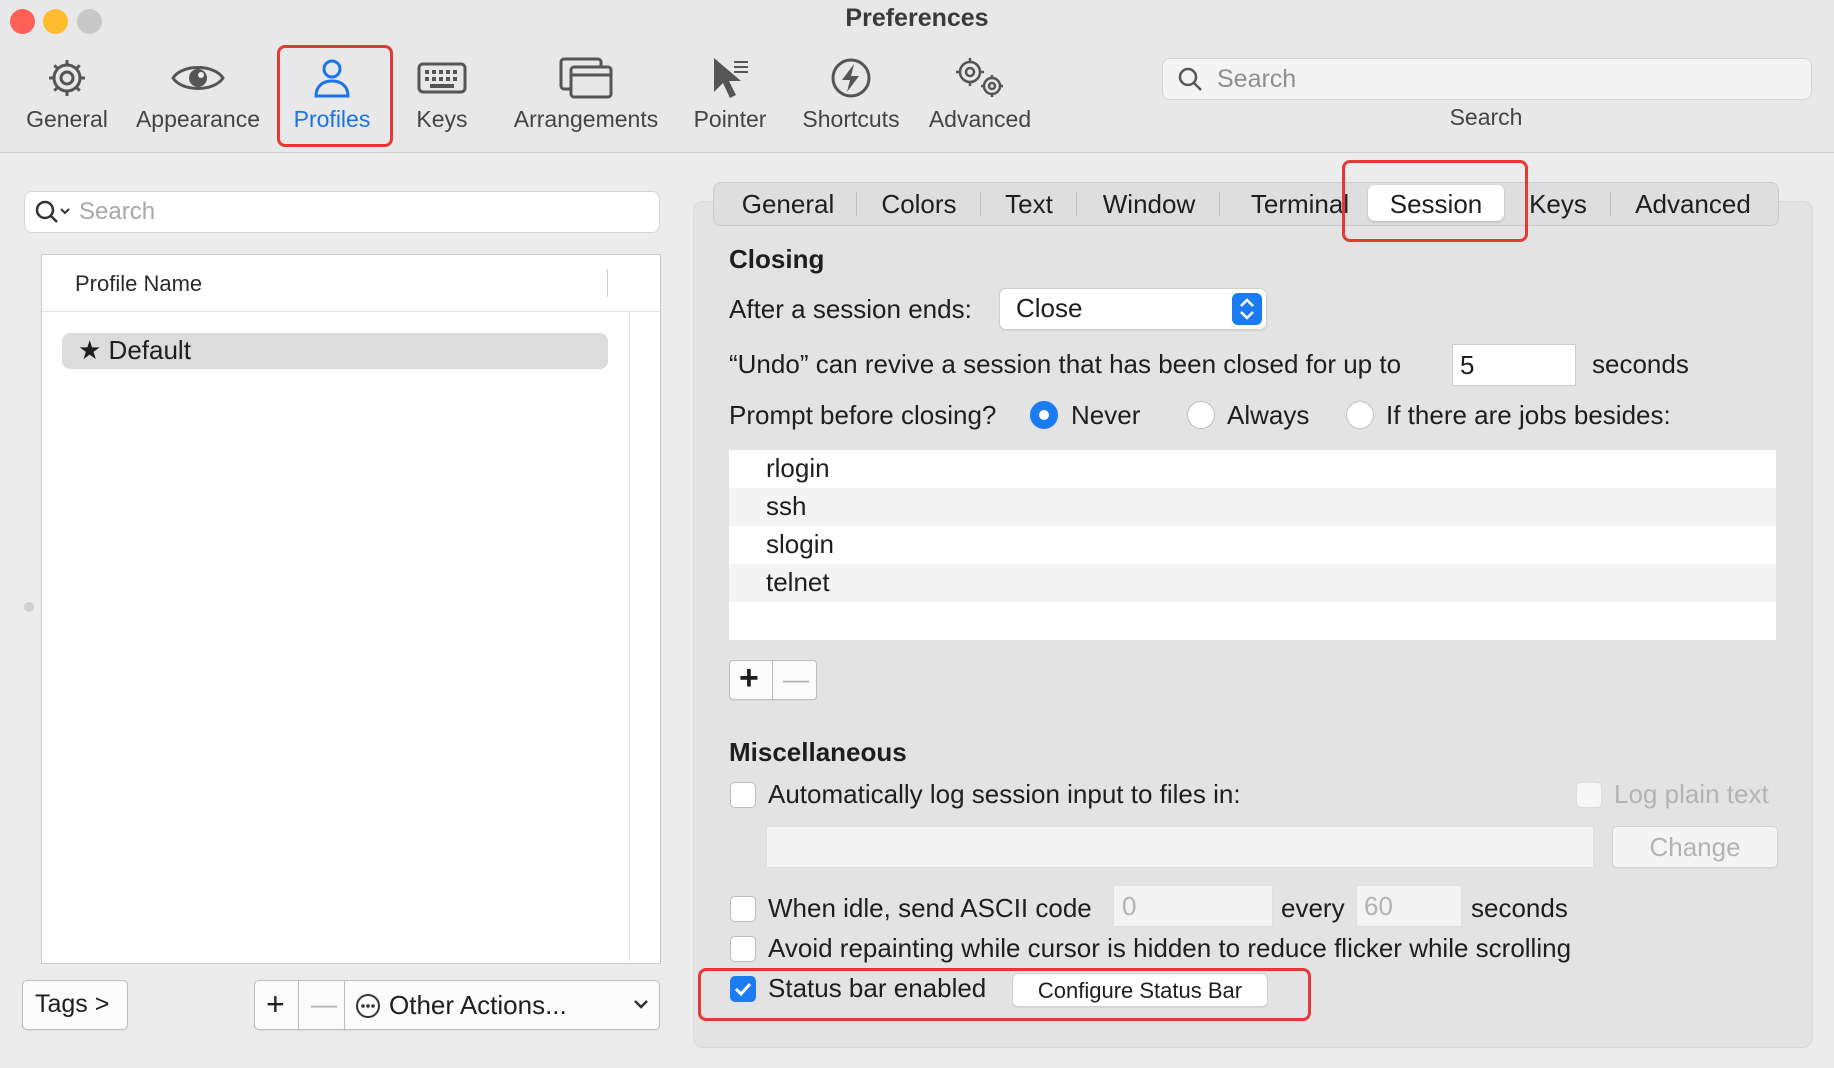 Image resolution: width=1834 pixels, height=1068 pixels. I want to click on split-handle, so click(29, 607).